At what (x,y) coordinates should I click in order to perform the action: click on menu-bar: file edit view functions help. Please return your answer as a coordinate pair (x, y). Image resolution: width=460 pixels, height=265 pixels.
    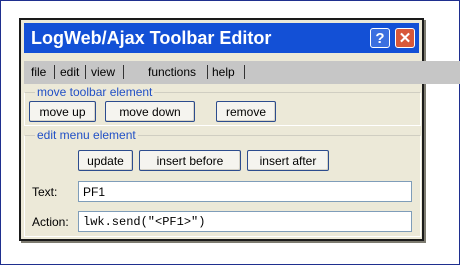
    Looking at the image, I should click on (242, 72).